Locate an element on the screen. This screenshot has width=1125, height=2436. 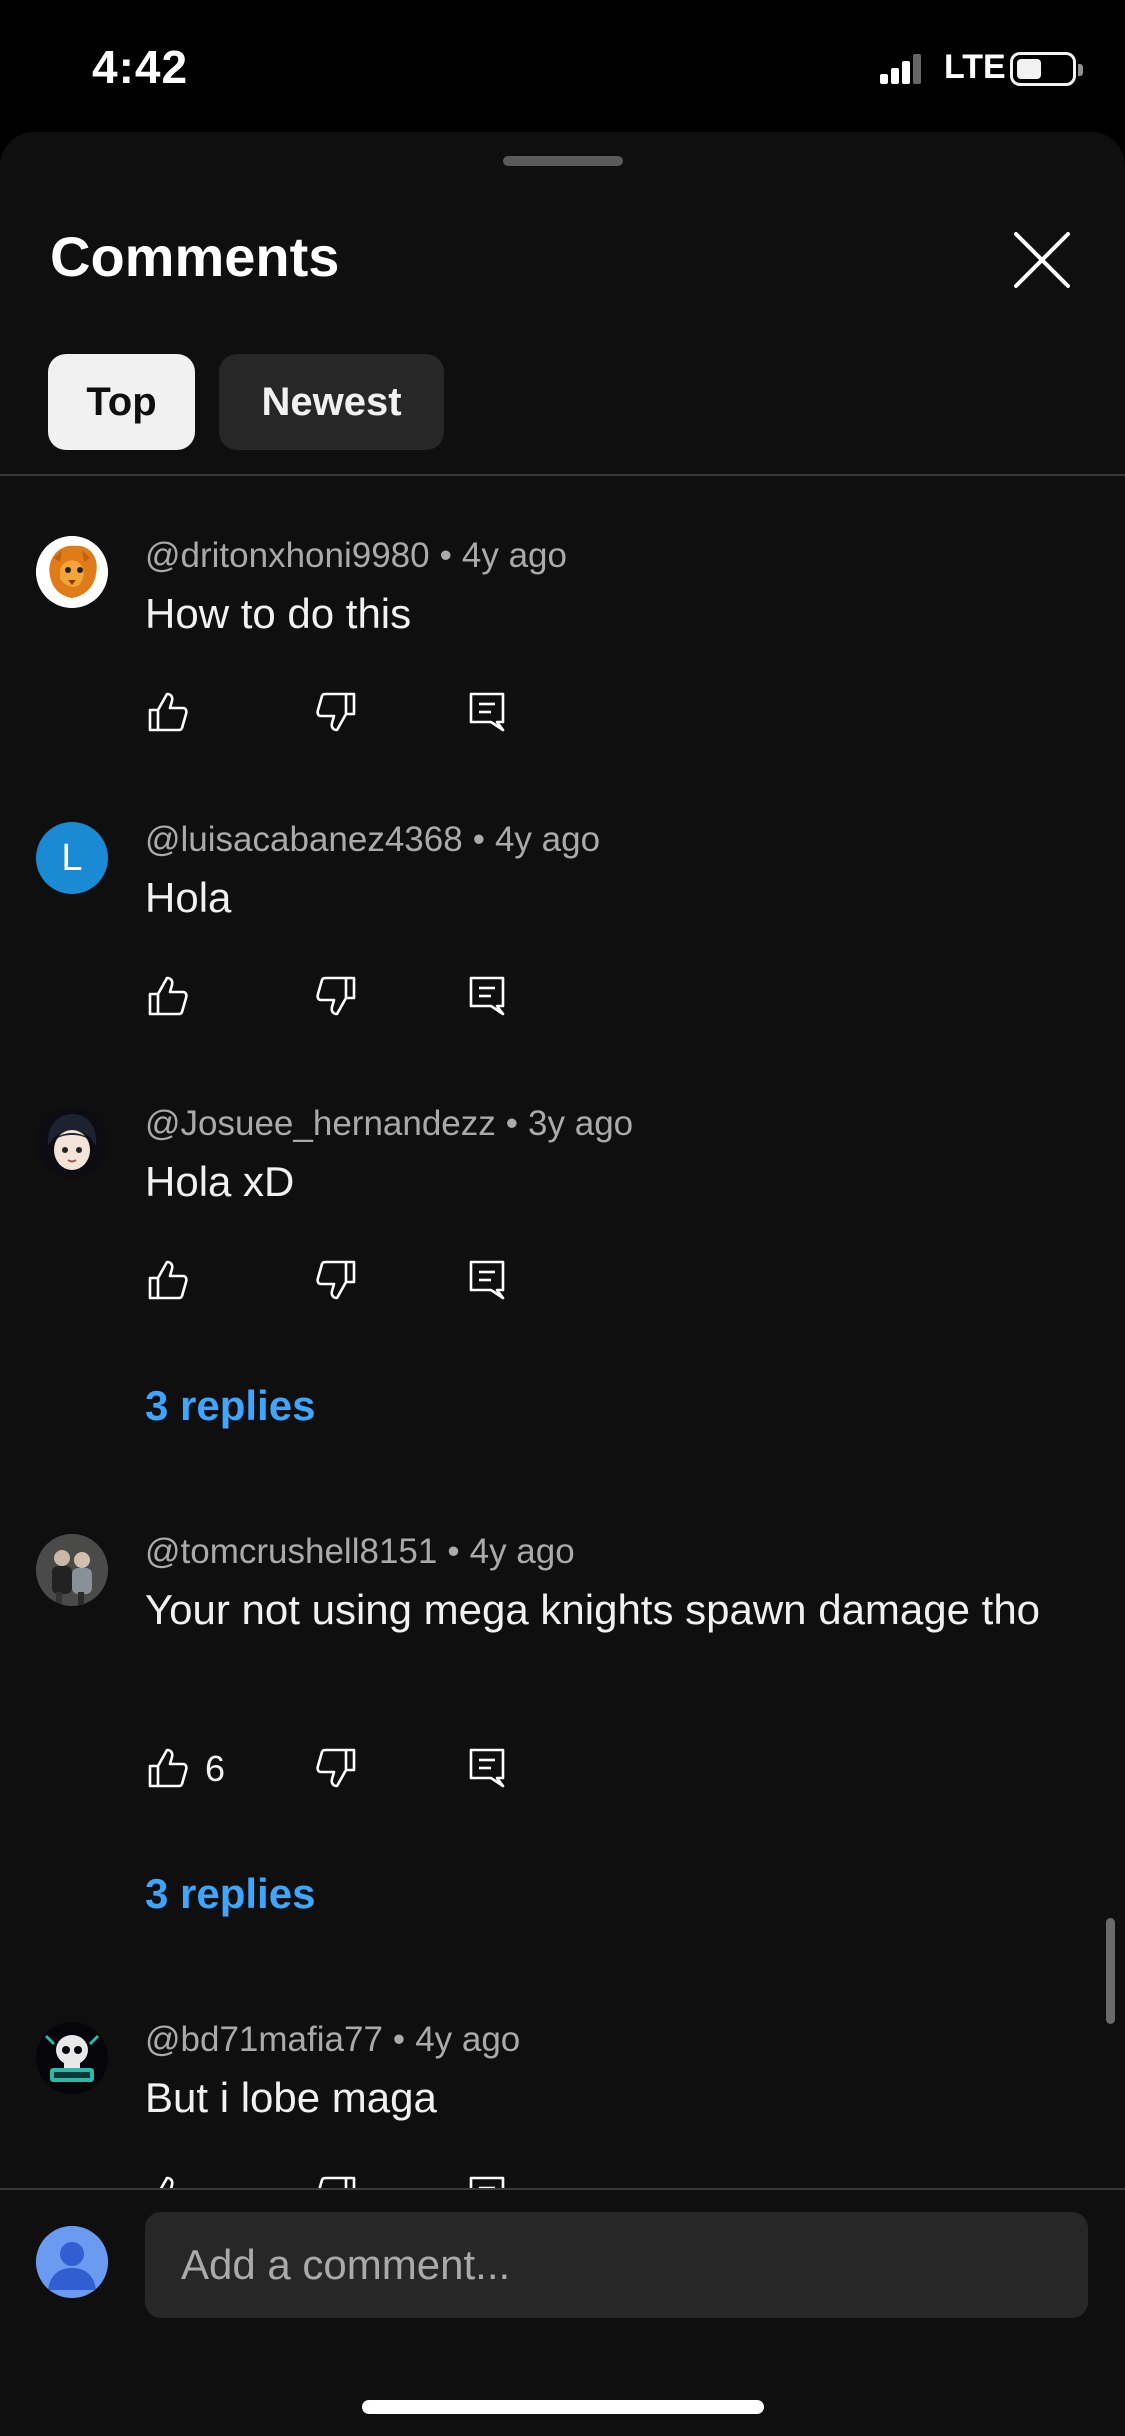
status-bar: 4:42 LTE is located at coordinates (562, 66).